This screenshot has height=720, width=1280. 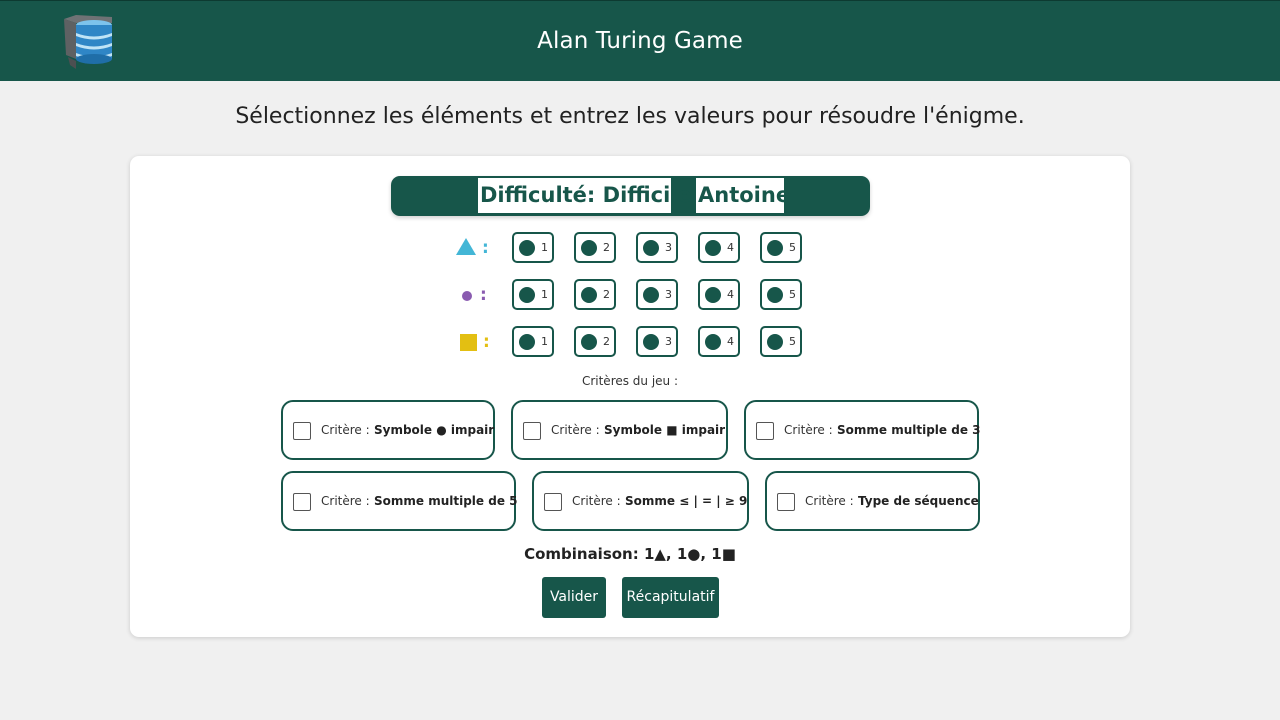 I want to click on circle-icon, so click(x=467, y=295).